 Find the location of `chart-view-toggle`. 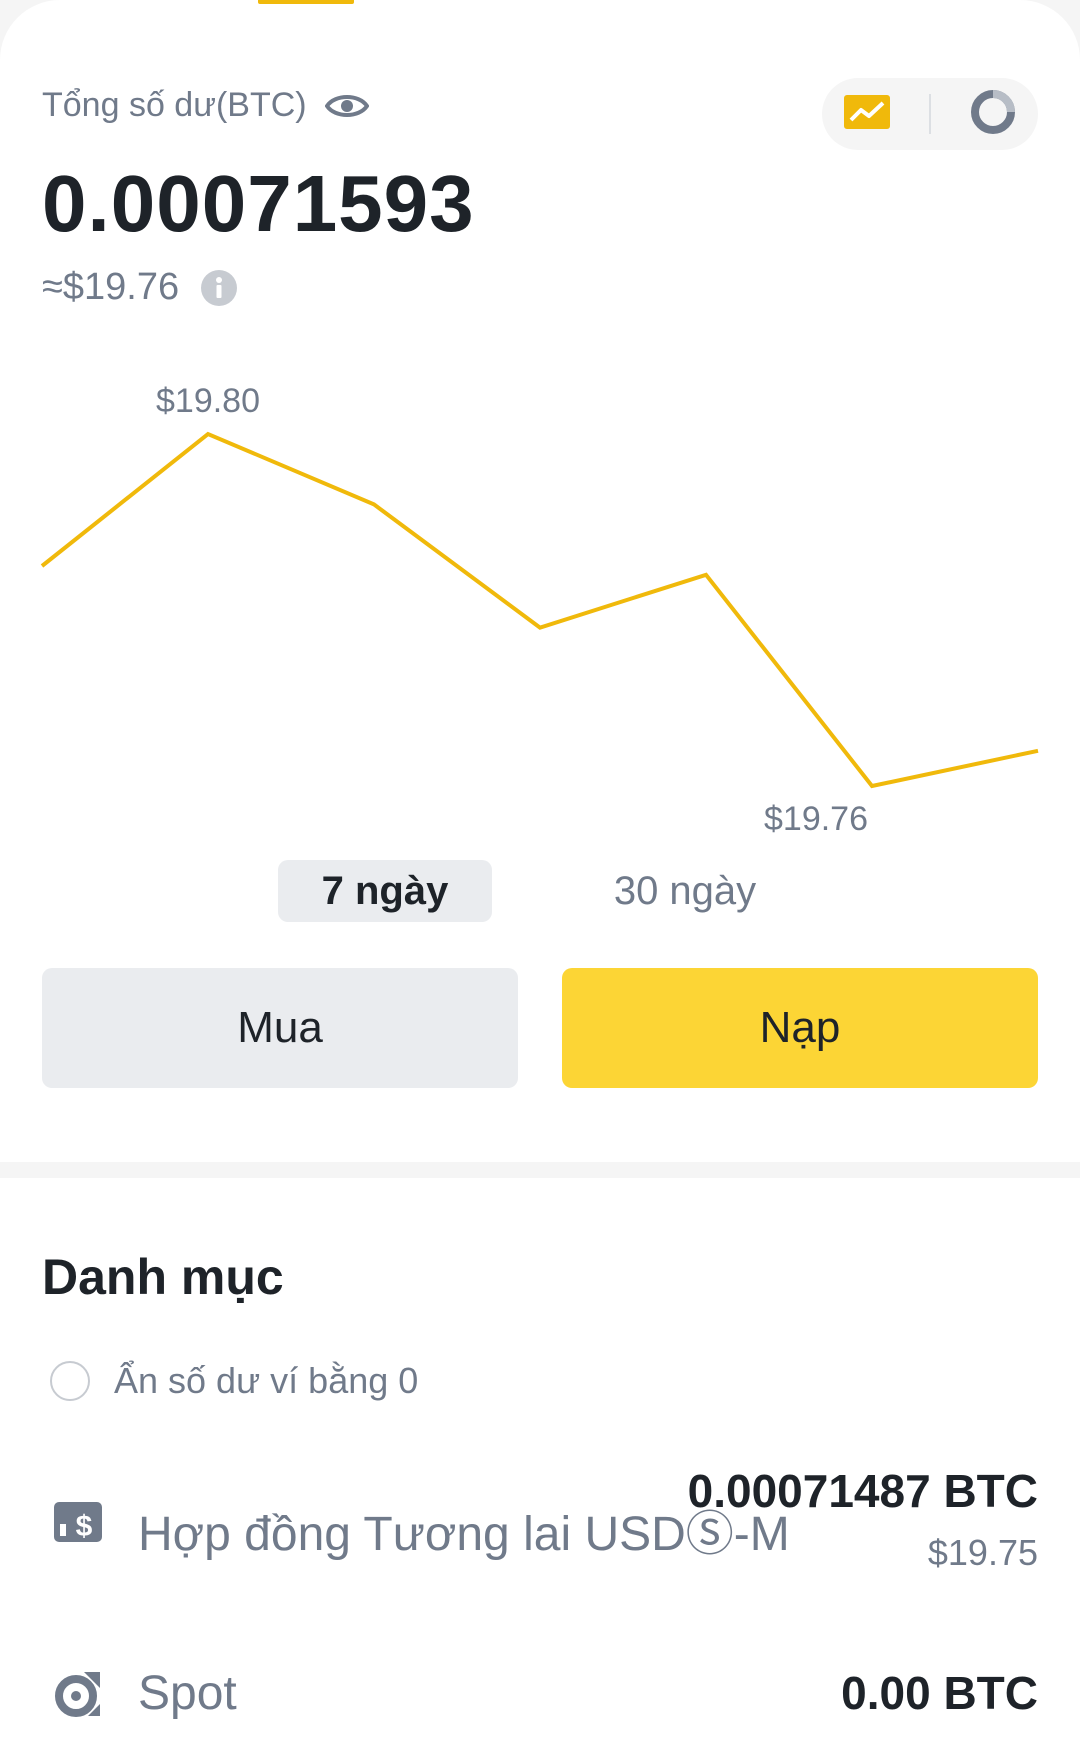

chart-view-toggle is located at coordinates (930, 114).